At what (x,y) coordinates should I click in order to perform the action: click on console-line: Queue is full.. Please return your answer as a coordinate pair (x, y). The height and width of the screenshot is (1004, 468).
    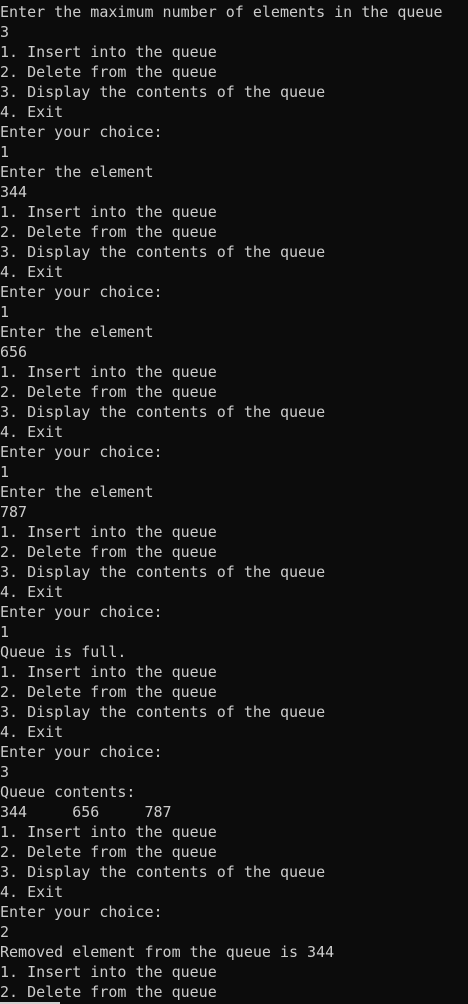
    Looking at the image, I should click on (63, 652).